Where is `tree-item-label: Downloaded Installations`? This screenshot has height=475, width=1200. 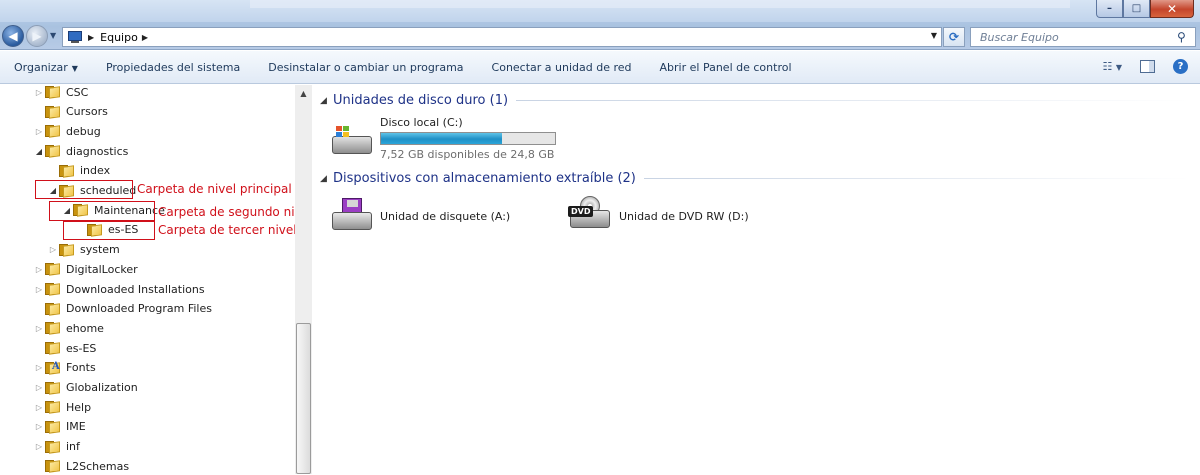
tree-item-label: Downloaded Installations is located at coordinates (135, 289).